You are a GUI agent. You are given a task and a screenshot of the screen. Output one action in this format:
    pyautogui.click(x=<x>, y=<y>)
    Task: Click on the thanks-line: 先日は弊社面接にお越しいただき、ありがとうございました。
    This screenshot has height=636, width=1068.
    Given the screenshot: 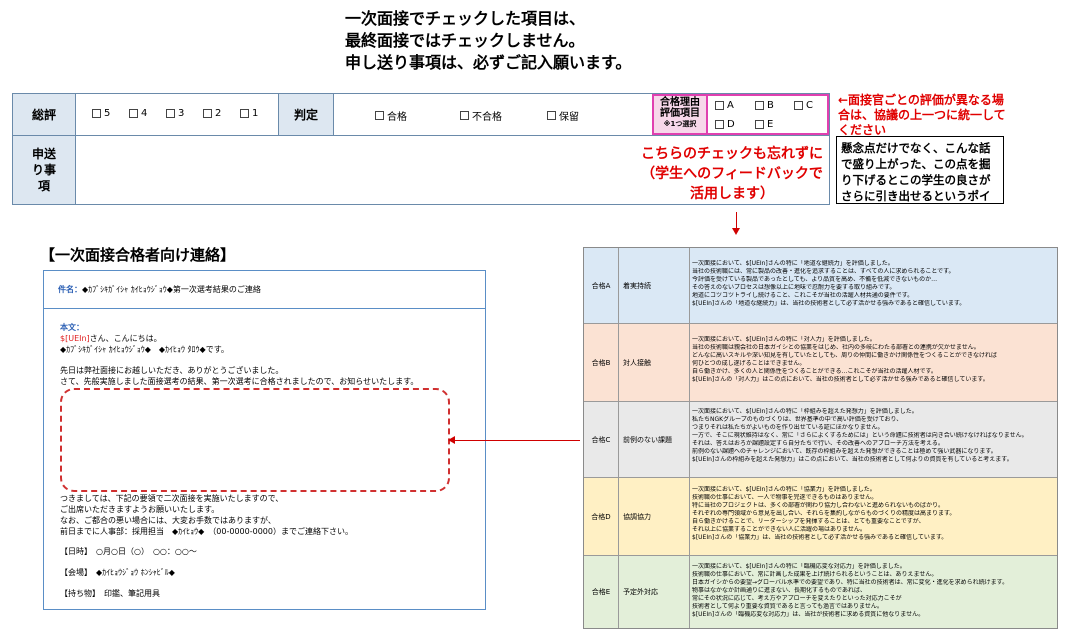 What is the action you would take?
    pyautogui.click(x=172, y=370)
    